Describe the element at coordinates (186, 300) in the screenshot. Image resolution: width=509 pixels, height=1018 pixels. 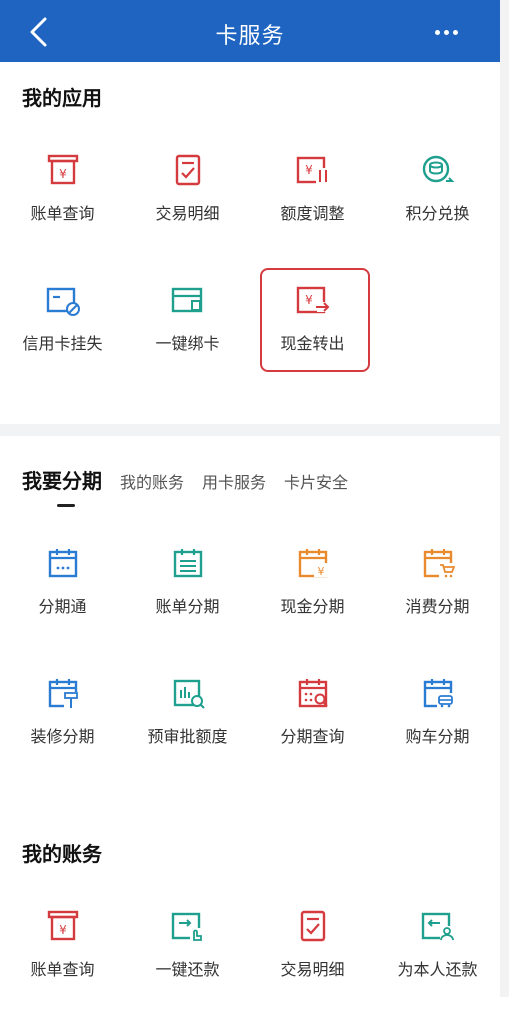
I see `bind-card-icon` at that location.